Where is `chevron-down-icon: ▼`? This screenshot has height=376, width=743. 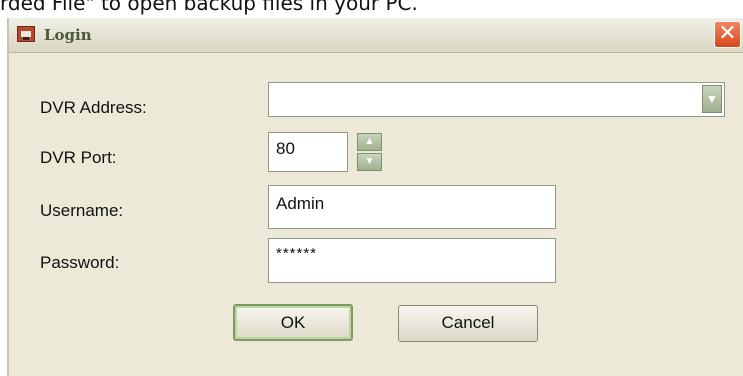 chevron-down-icon: ▼ is located at coordinates (712, 99).